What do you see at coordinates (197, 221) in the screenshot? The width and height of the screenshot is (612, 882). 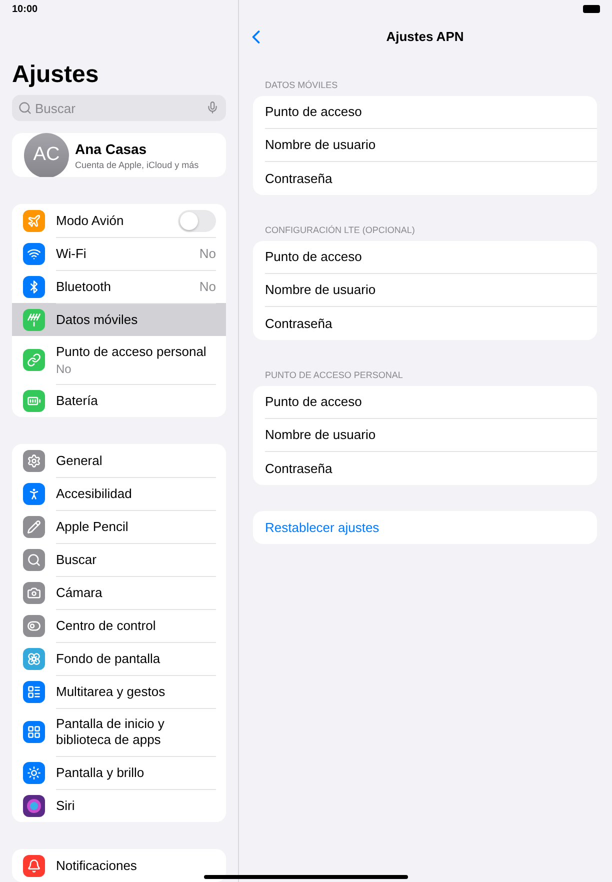 I see `toggle-switch` at bounding box center [197, 221].